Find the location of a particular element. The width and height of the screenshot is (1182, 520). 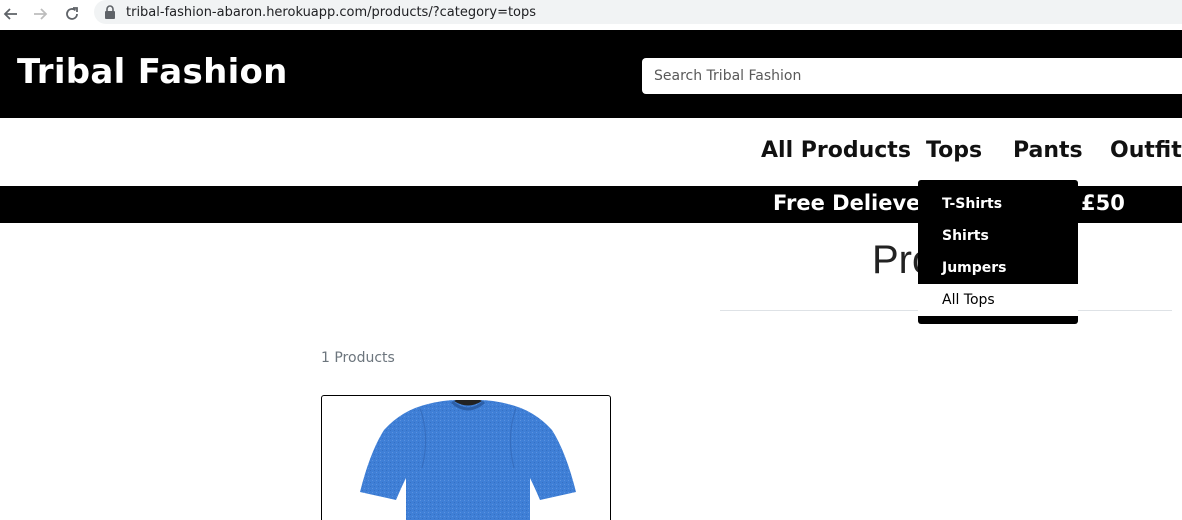

tops-dropdown-menu: T-Shirts Shirts Jumpers All Tops is located at coordinates (998, 252).